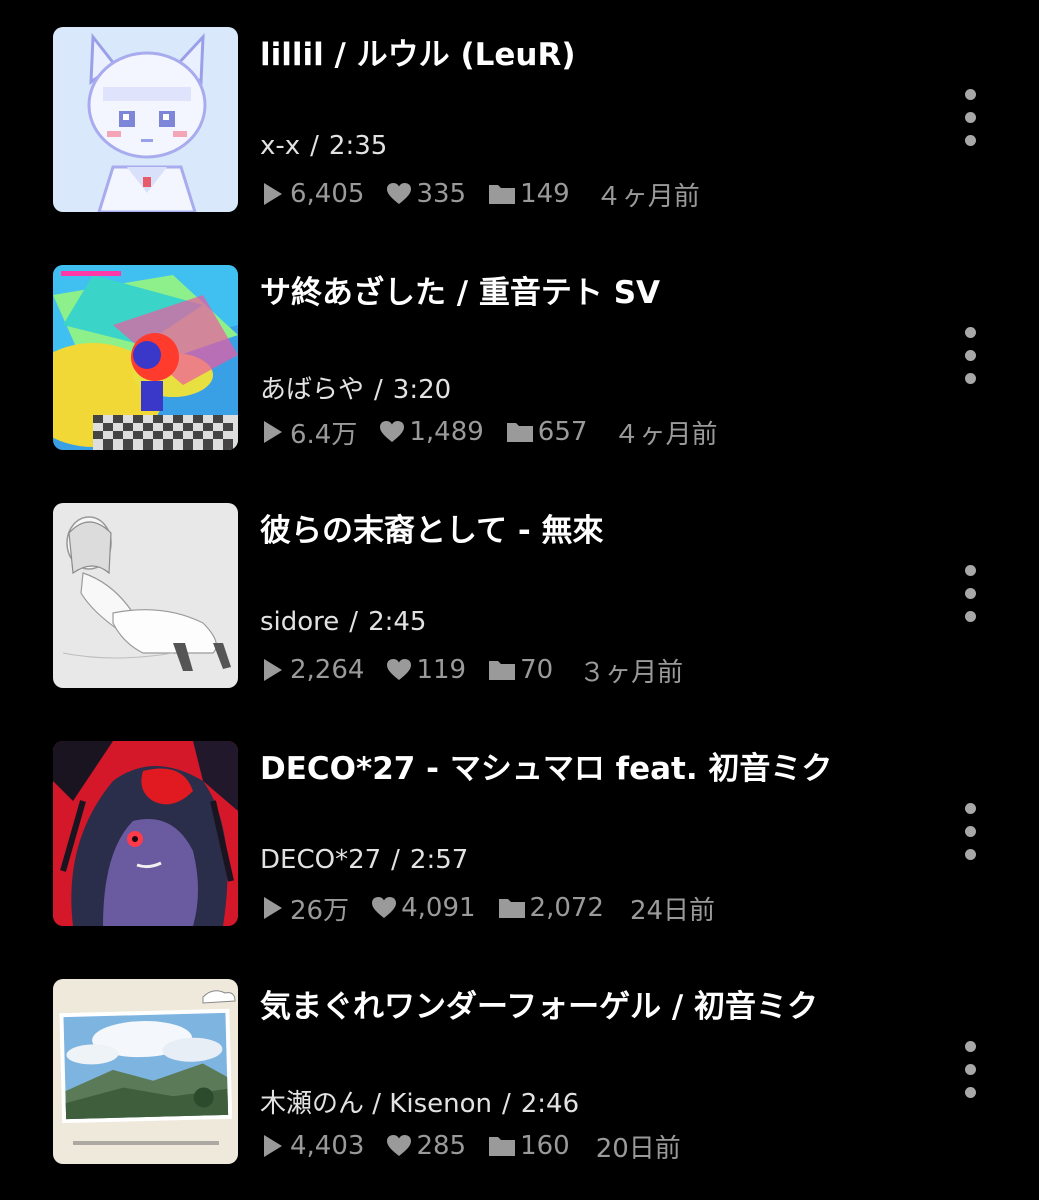 The width and height of the screenshot is (1039, 1200). What do you see at coordinates (672, 910) in the screenshot?
I see `posted-age: 24日前` at bounding box center [672, 910].